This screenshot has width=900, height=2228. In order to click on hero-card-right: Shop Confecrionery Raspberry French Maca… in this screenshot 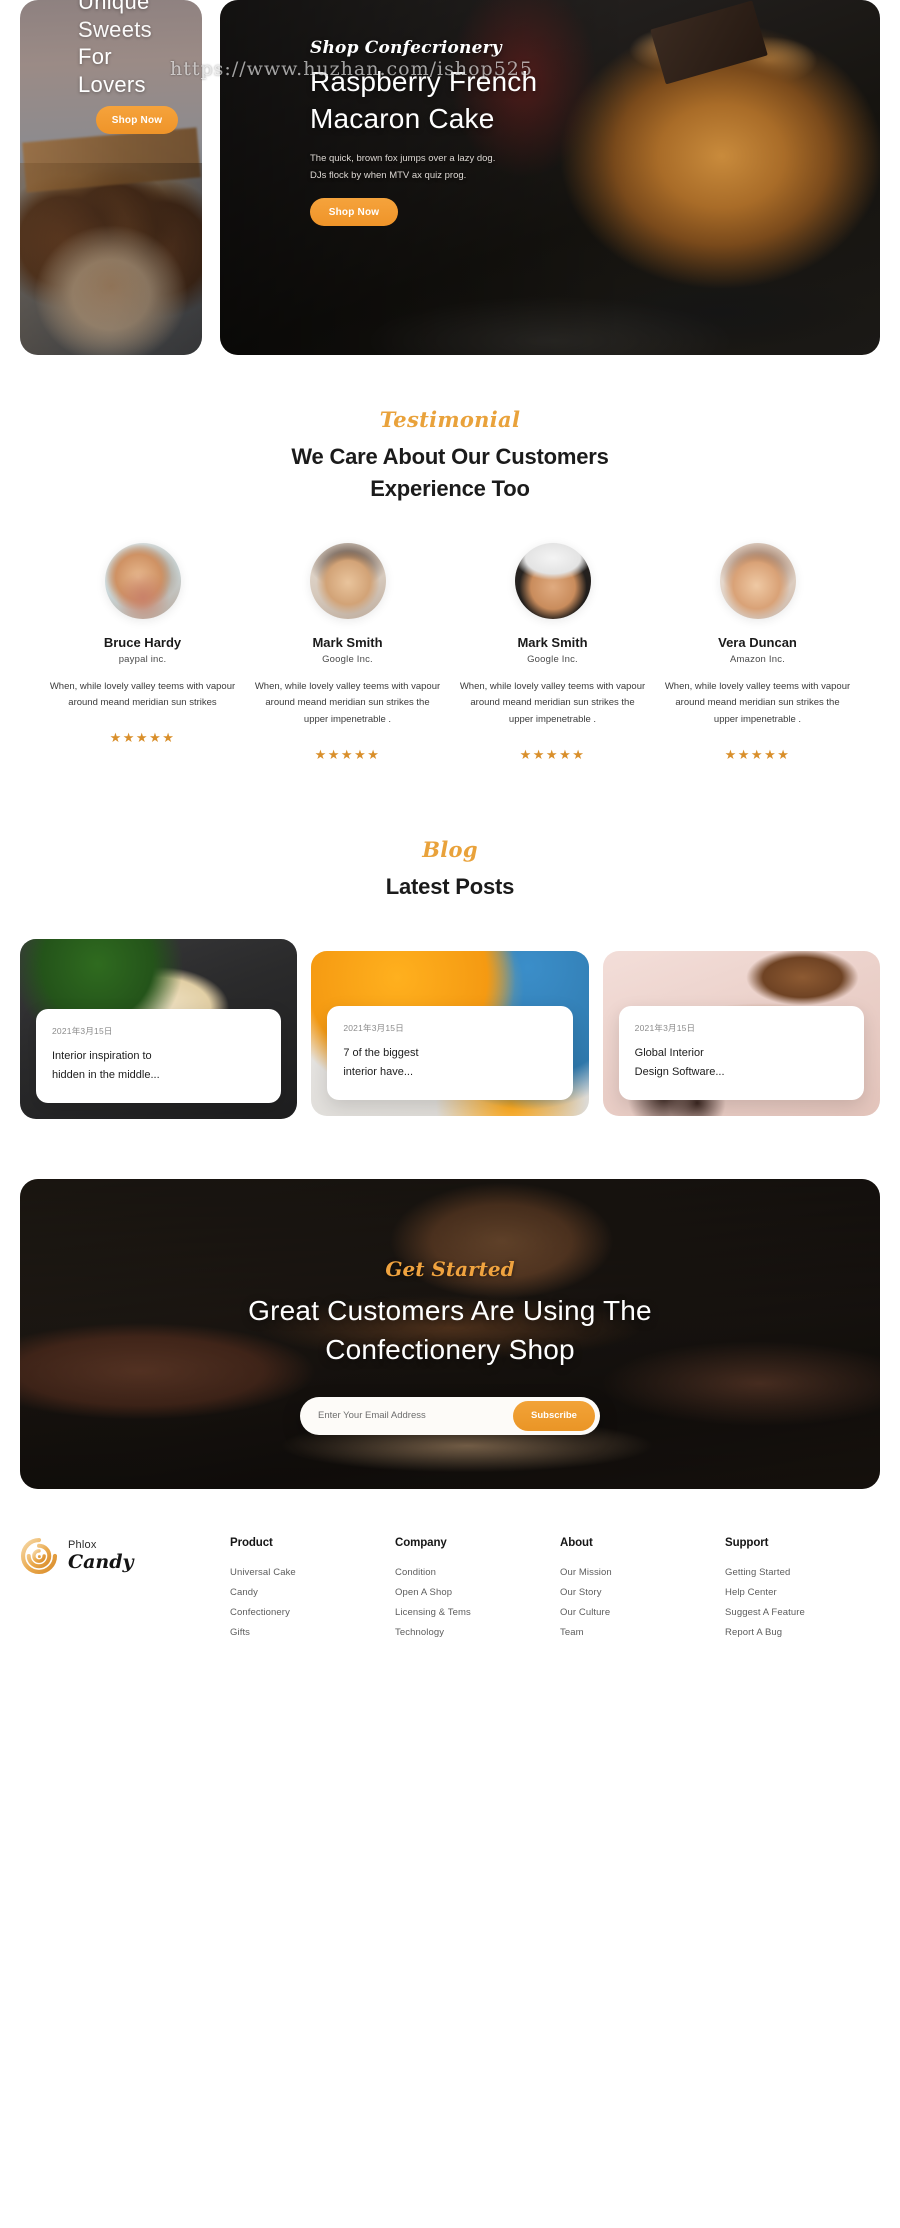, I will do `click(550, 177)`.